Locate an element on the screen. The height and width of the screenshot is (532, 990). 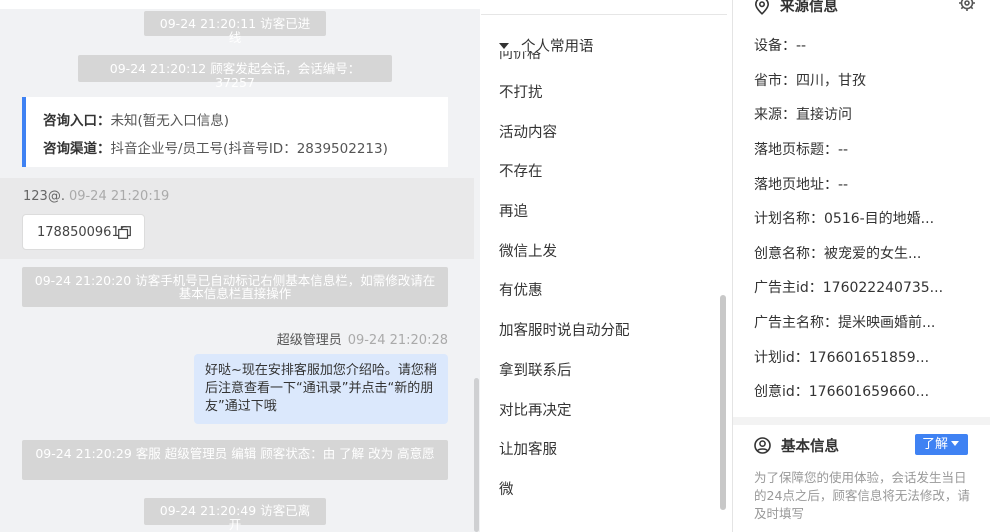
info-device: 设备：-- is located at coordinates (780, 46).